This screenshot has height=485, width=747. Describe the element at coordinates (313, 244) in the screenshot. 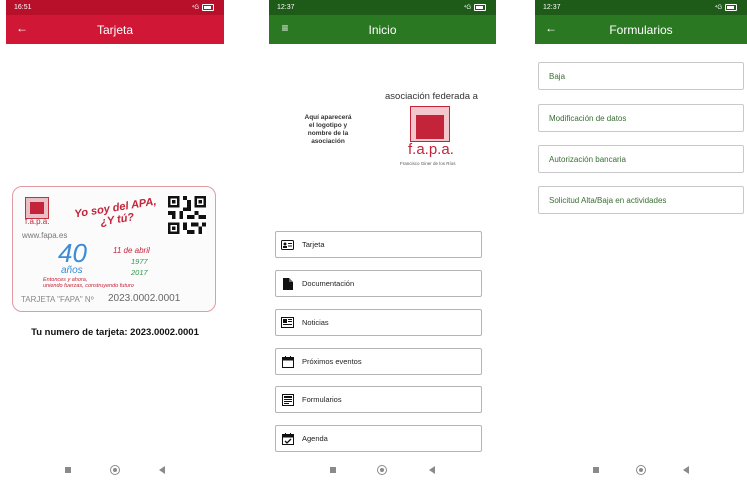

I see `menu-label: Tarjeta` at that location.